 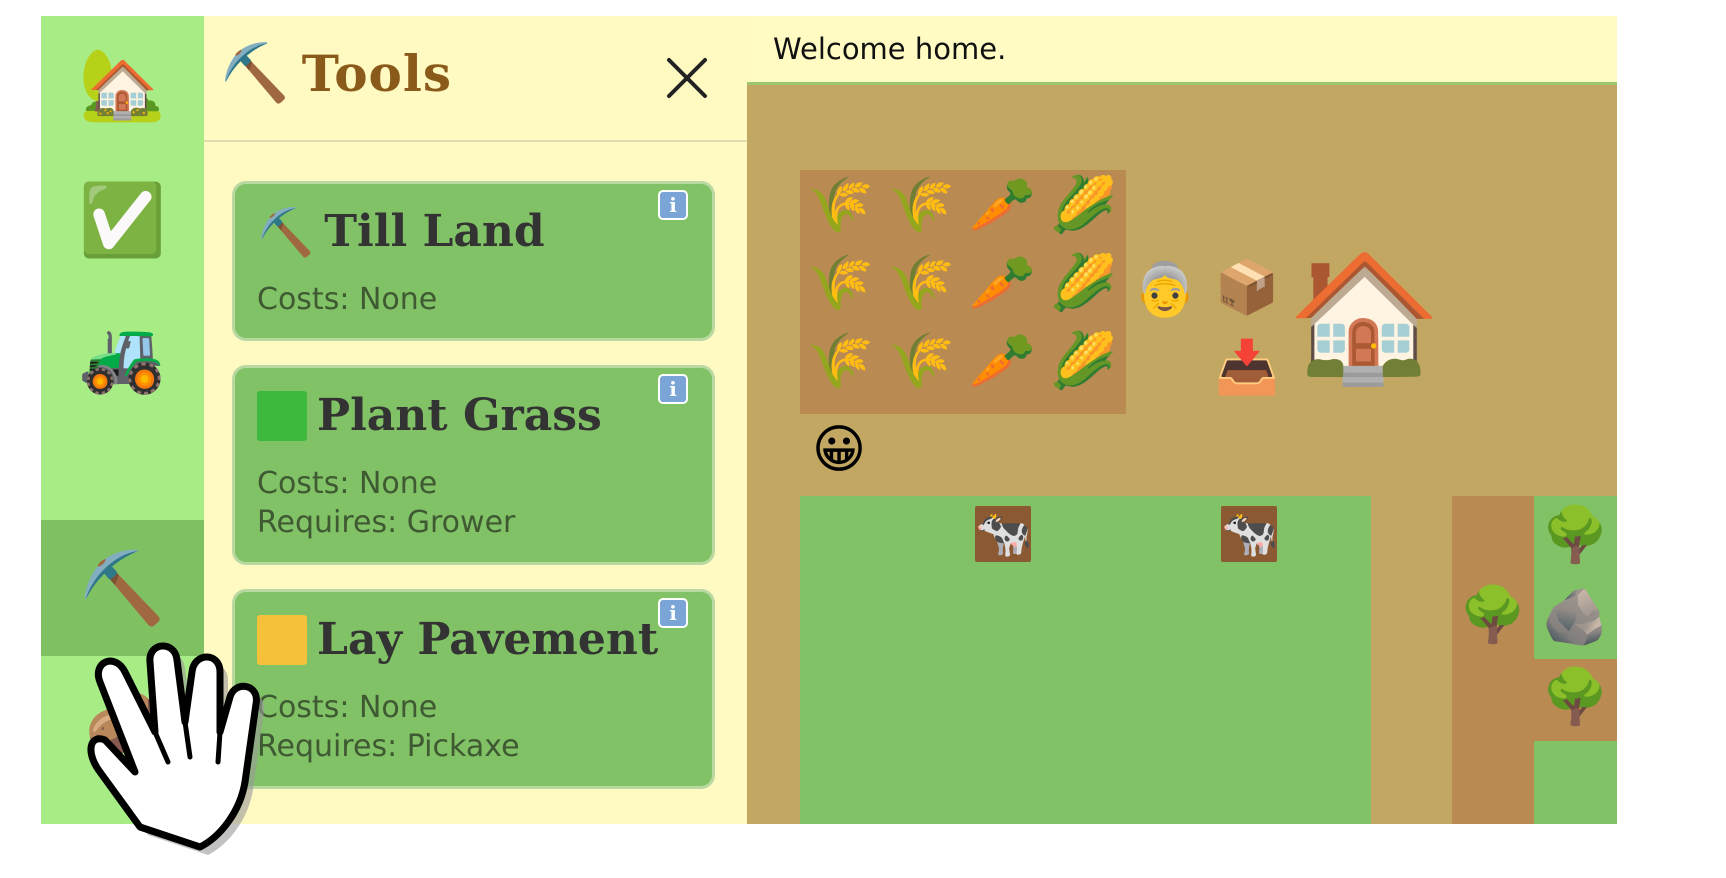 What do you see at coordinates (434, 231) in the screenshot?
I see `tool-label: Till Land` at bounding box center [434, 231].